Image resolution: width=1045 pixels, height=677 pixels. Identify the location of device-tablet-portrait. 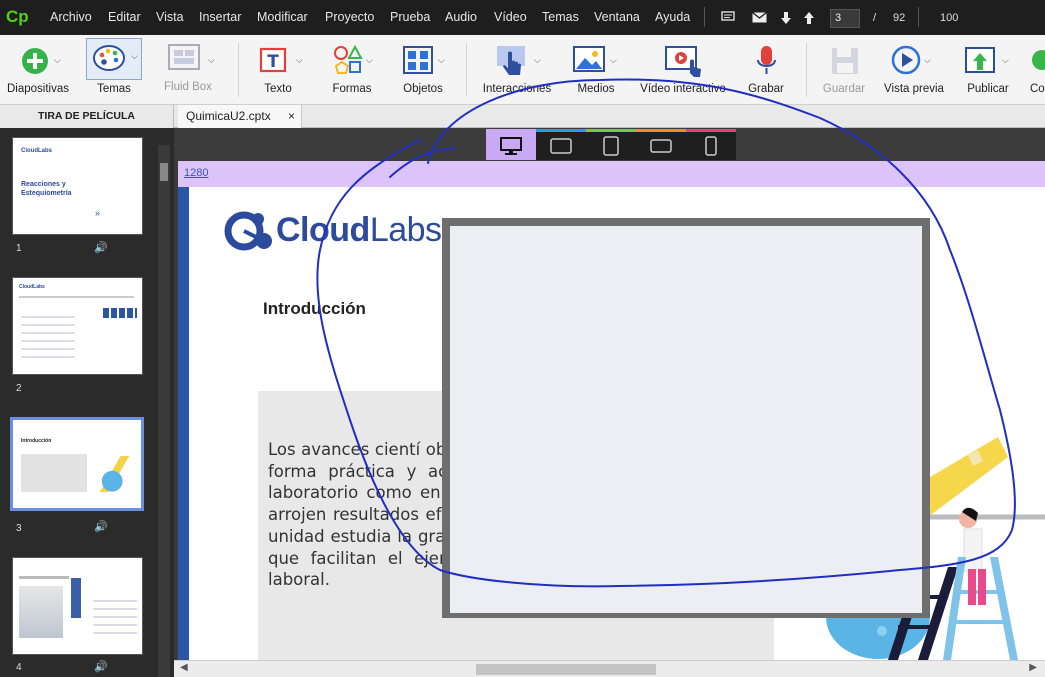
(611, 144).